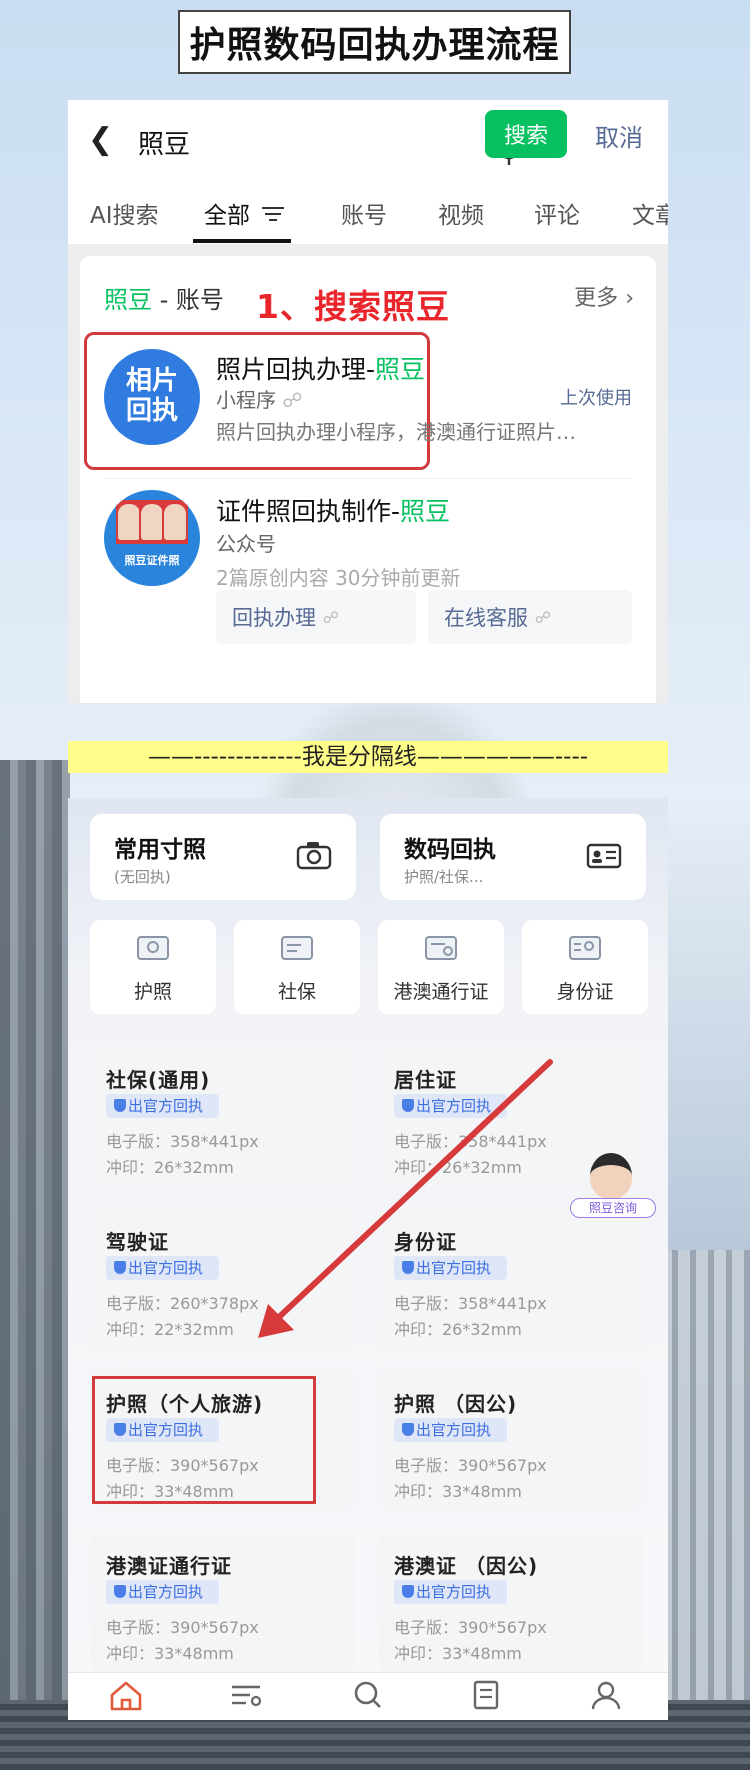  What do you see at coordinates (511, 1602) in the screenshot?
I see `spec-card-hk-macau-official: 港澳证 （因公) 出官方回执 电子版：390*567px 冲印：33*48mm` at bounding box center [511, 1602].